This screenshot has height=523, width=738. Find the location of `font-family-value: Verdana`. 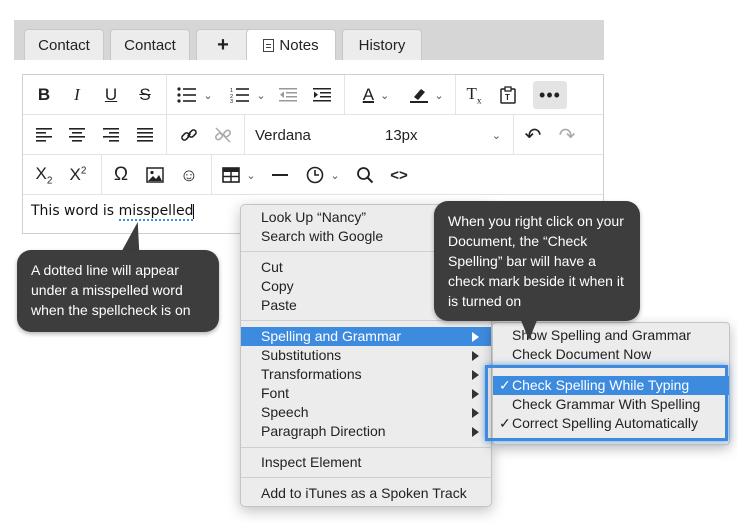

font-family-value: Verdana is located at coordinates (283, 135).